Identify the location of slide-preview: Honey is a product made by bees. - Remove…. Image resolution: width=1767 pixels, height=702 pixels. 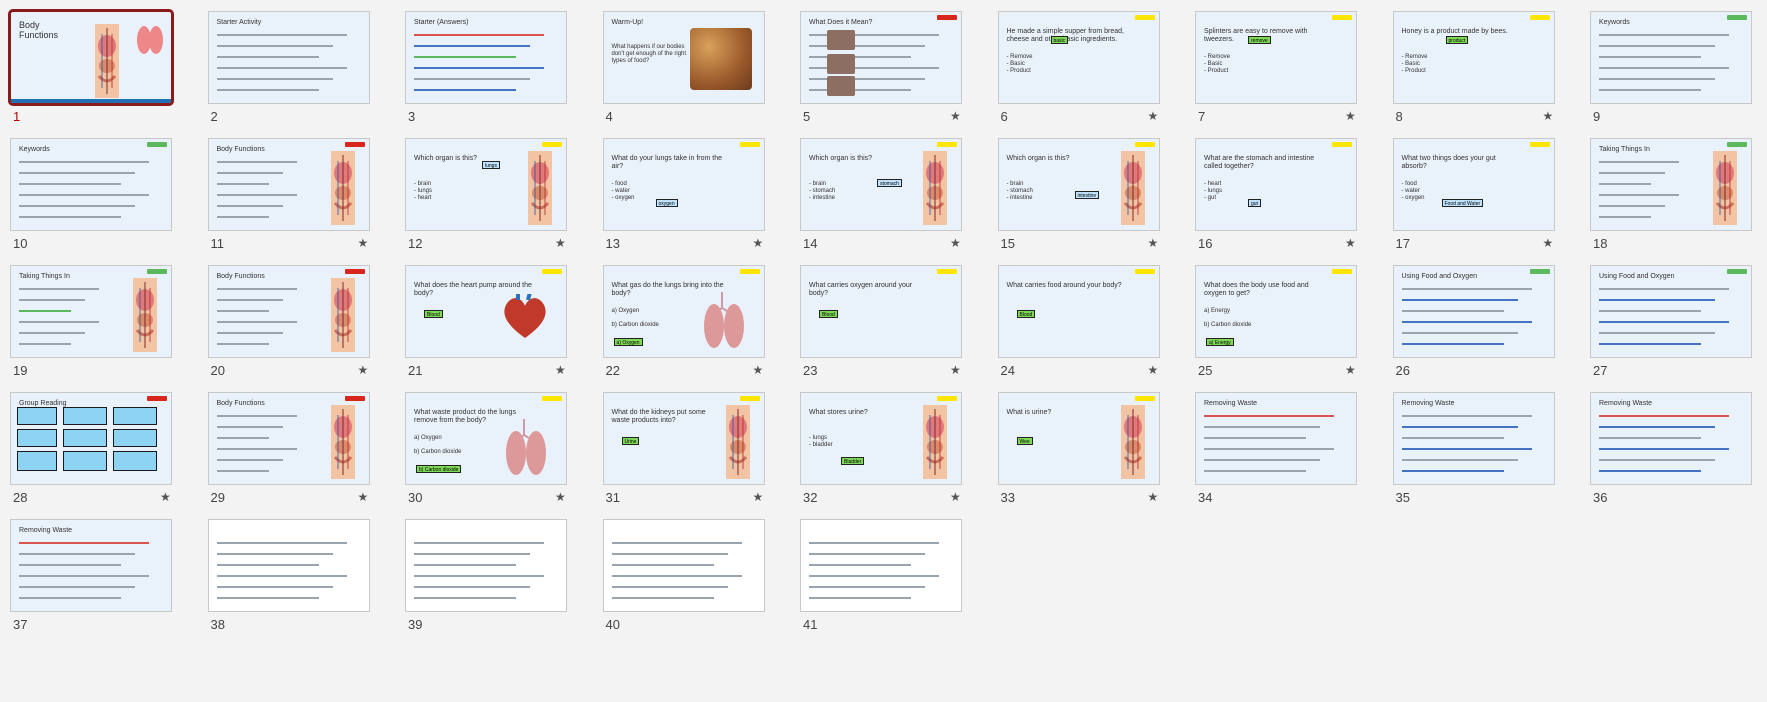
(1473, 57).